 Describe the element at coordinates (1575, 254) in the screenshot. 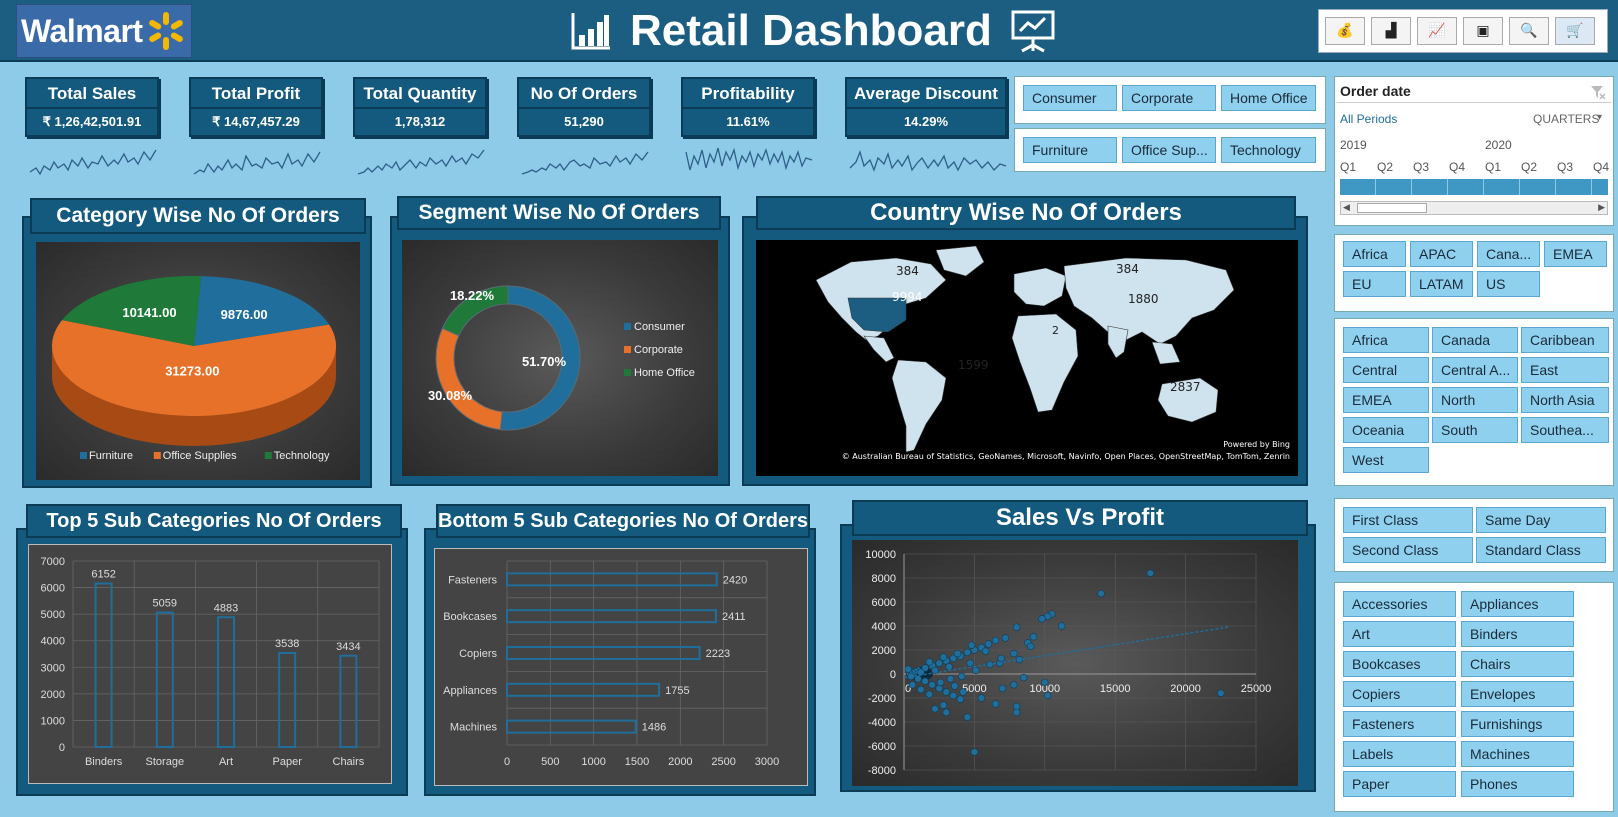

I see `market-emea-button: EMEA` at that location.